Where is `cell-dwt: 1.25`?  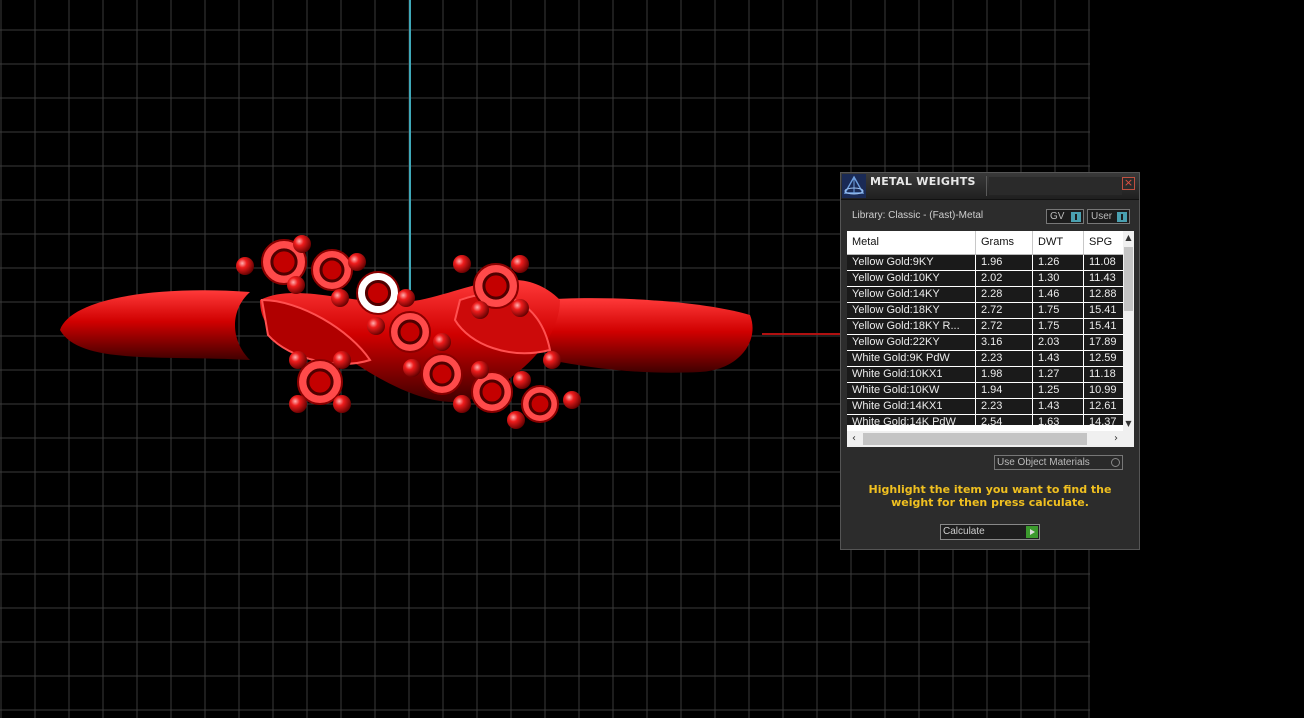
cell-dwt: 1.25 is located at coordinates (1058, 390).